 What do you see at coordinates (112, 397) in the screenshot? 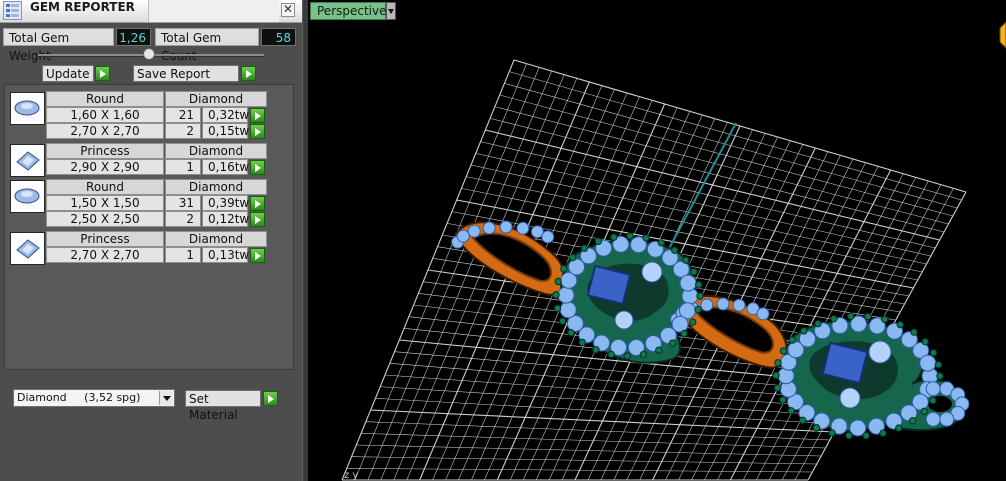
I see `material-density: (3,52 spg)` at bounding box center [112, 397].